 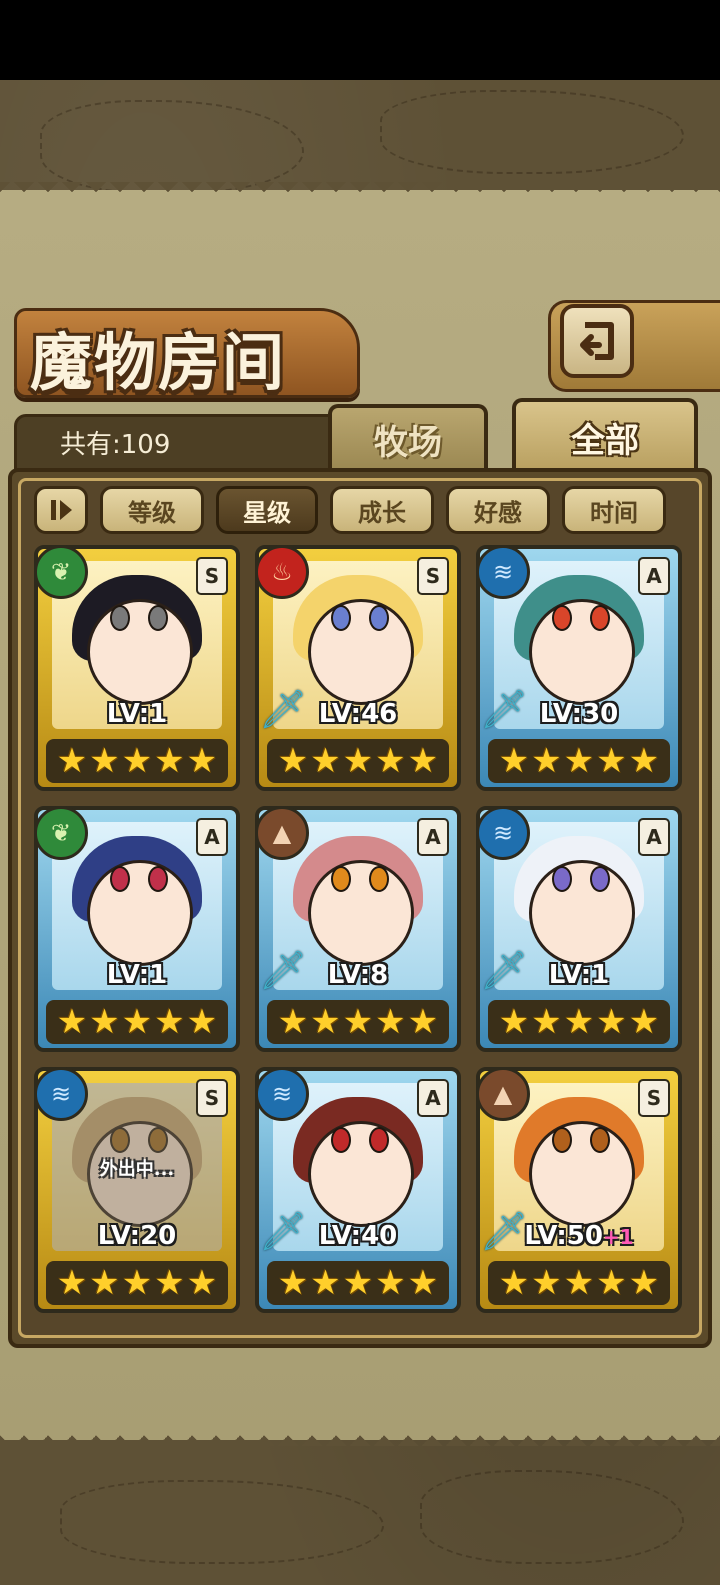 What do you see at coordinates (618, 1237) in the screenshot?
I see `level-bonus: +1` at bounding box center [618, 1237].